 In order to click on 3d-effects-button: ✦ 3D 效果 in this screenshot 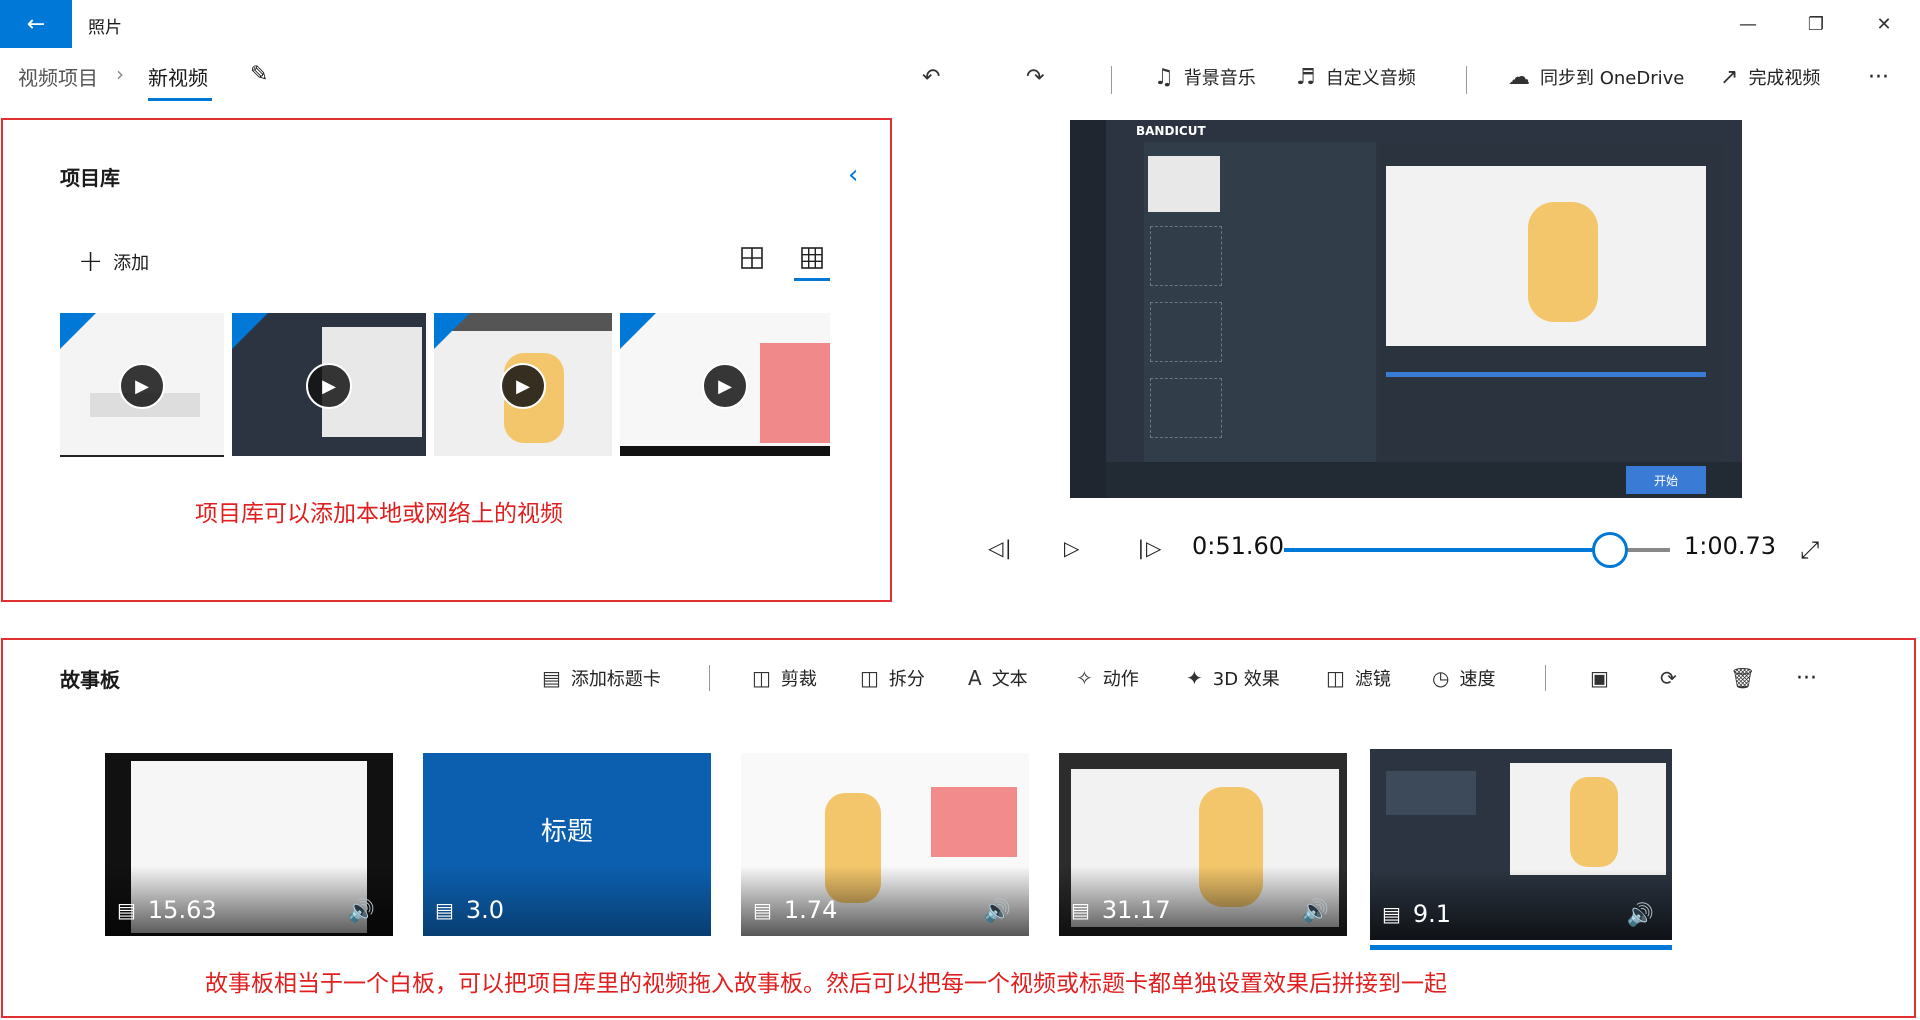, I will do `click(1233, 678)`.